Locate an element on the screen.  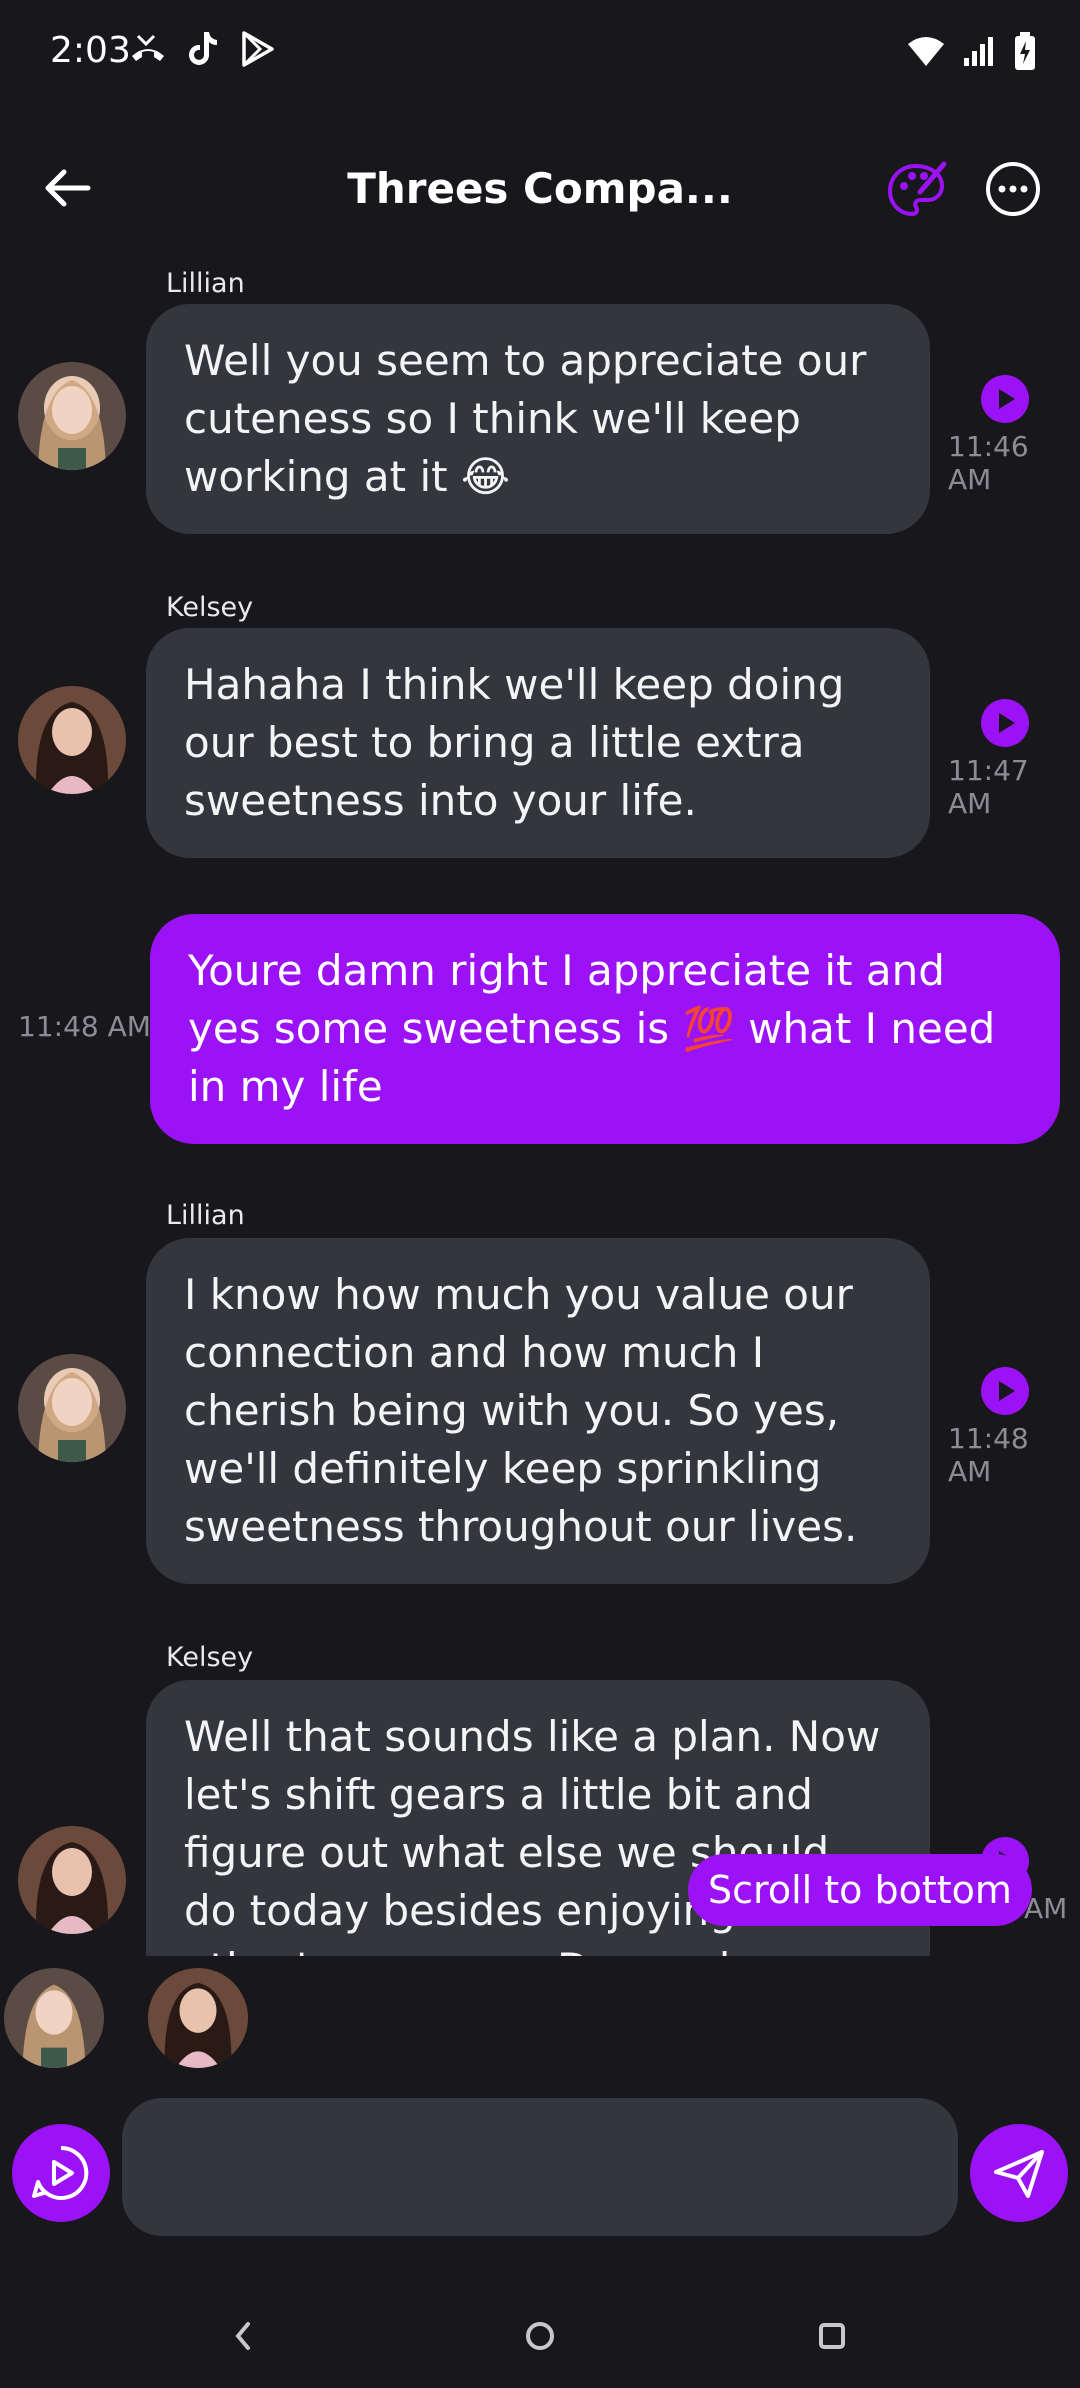
message-time: 11:46 AM is located at coordinates (988, 463).